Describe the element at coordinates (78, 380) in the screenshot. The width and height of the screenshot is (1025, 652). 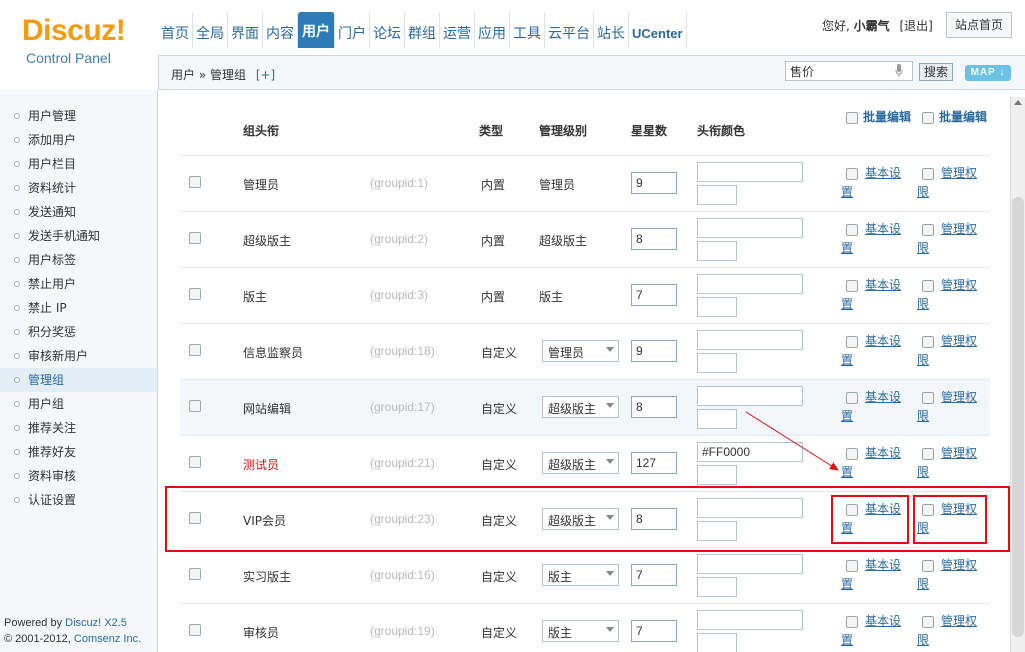
I see `sidebar-item: 管理组` at that location.